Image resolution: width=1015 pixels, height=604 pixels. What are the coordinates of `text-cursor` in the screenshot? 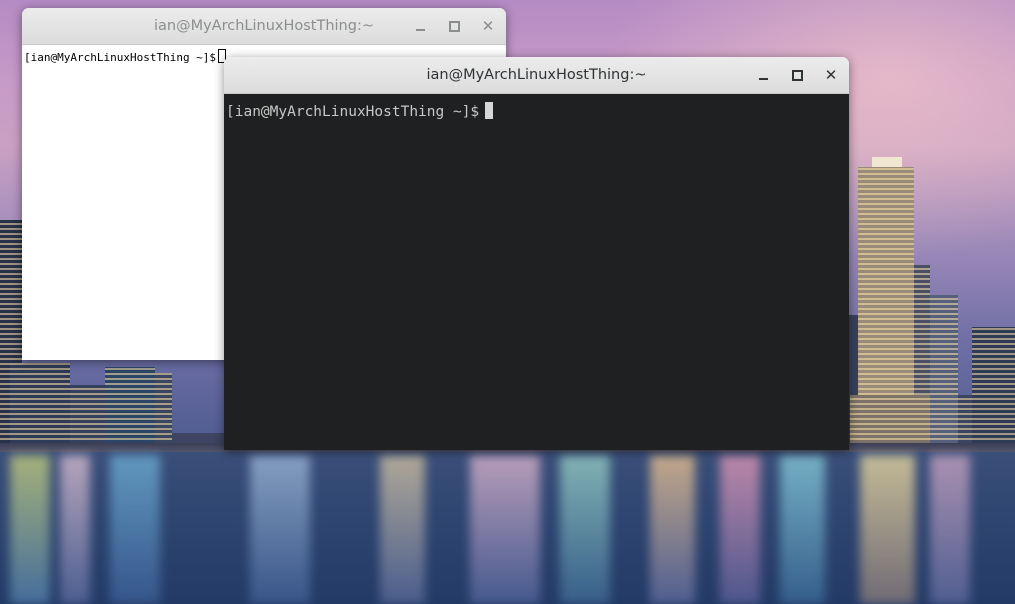 It's located at (489, 110).